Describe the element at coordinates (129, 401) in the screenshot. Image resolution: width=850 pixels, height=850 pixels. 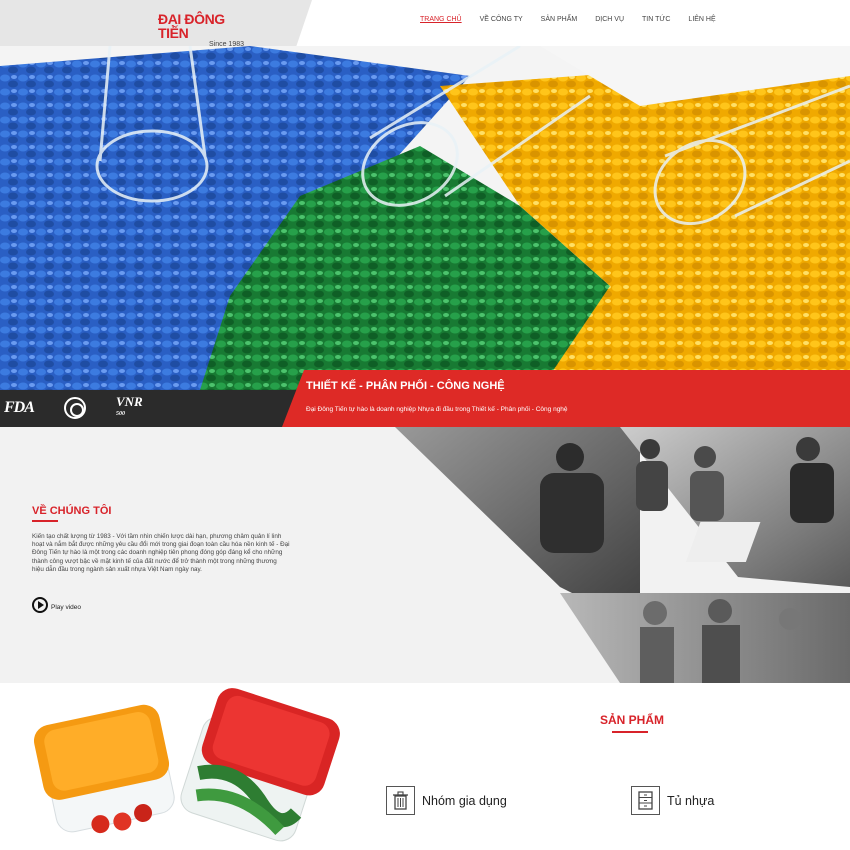
I see `vnr-text: VNR` at that location.